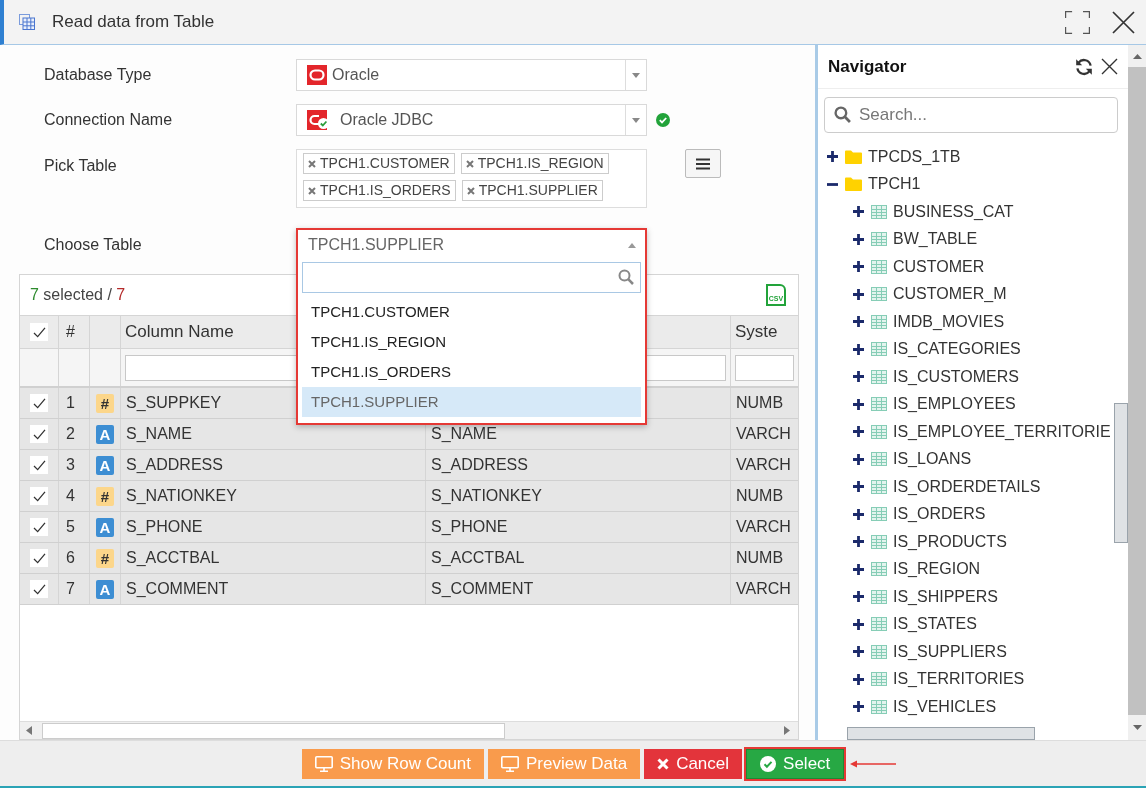 The height and width of the screenshot is (788, 1146). What do you see at coordinates (471, 342) in the screenshot?
I see `dropdown-option: TPCH1.IS_REGION` at bounding box center [471, 342].